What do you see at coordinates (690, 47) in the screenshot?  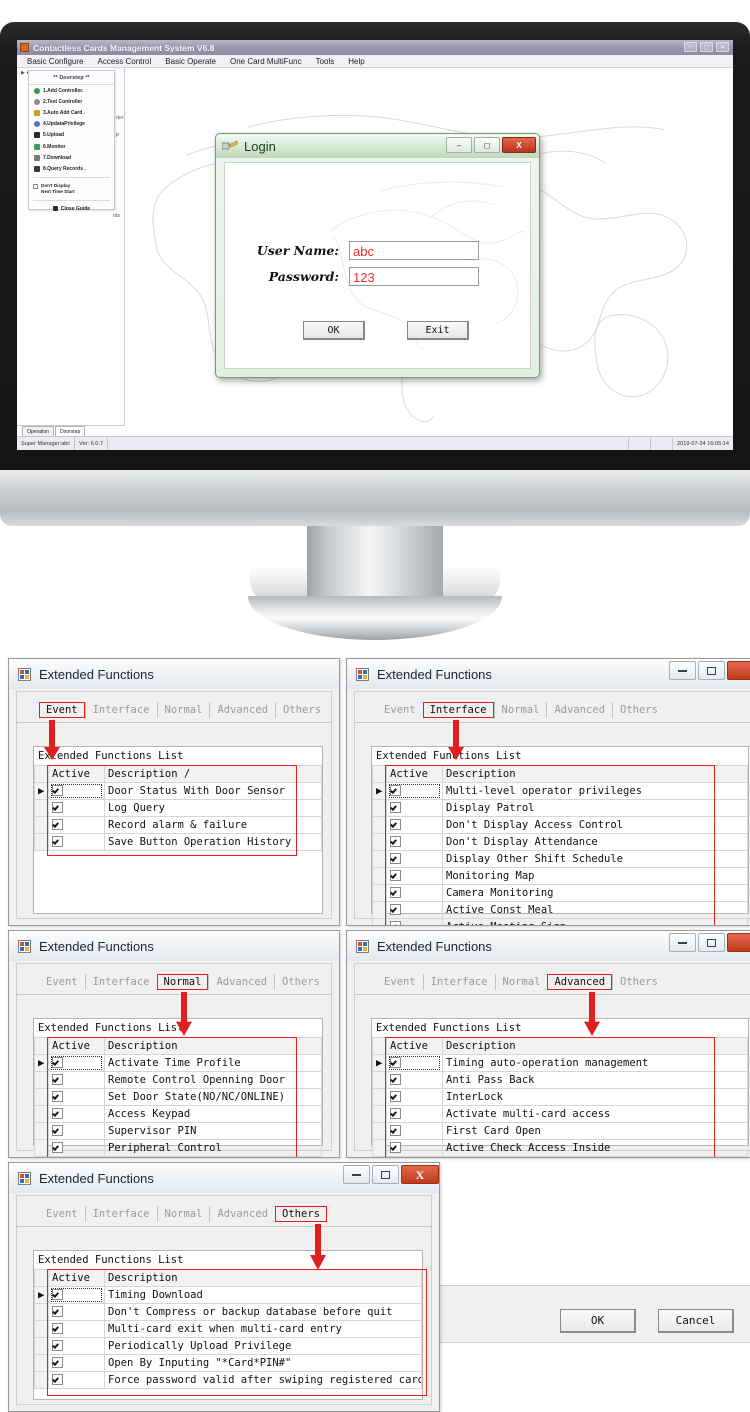 I see `app-minimize-button: –` at bounding box center [690, 47].